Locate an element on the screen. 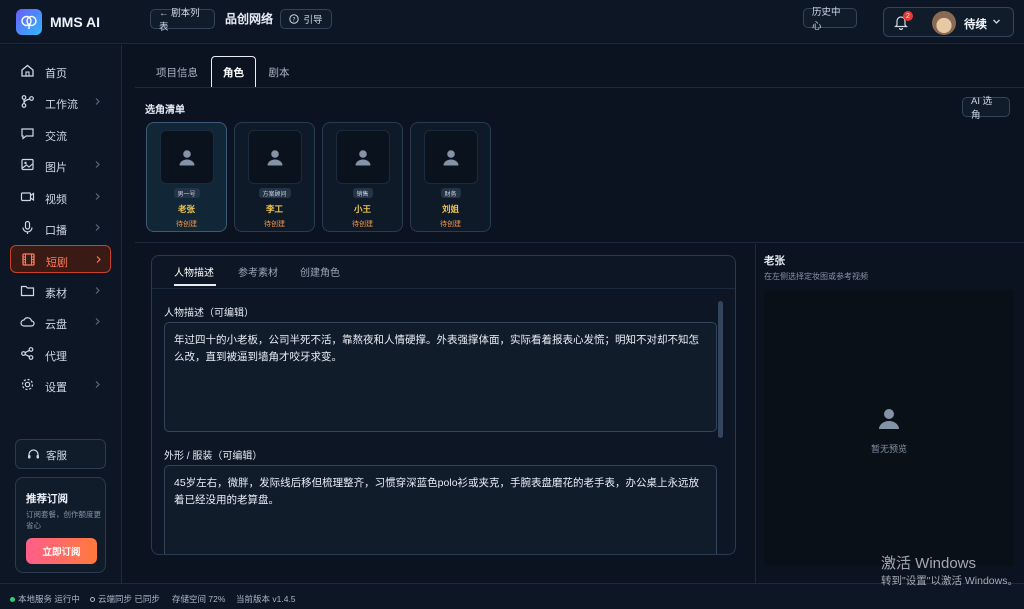 This screenshot has width=1024, height=609. sidebar-item-label: 首页 is located at coordinates (56, 74).